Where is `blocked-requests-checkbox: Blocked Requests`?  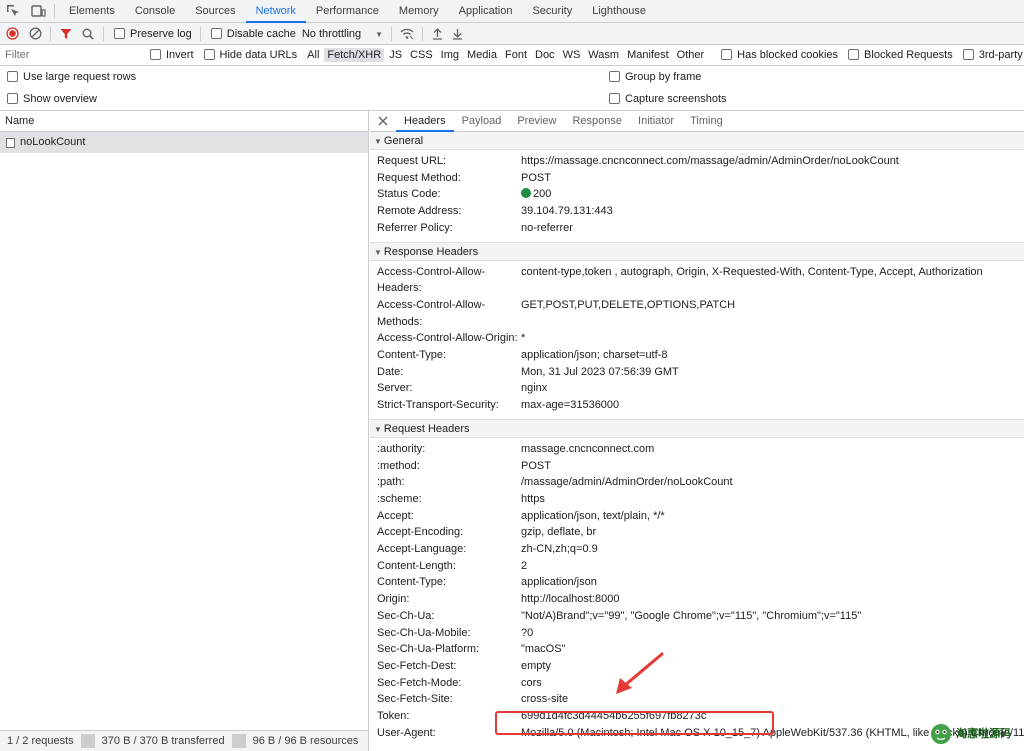
blocked-requests-checkbox: Blocked Requests is located at coordinates (900, 55).